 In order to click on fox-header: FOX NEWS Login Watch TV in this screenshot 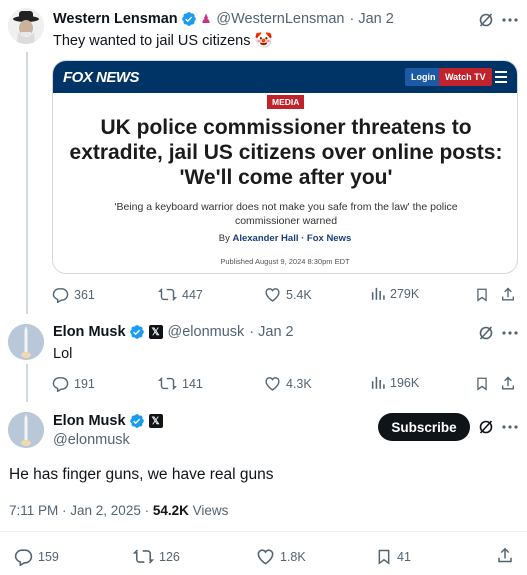, I will do `click(285, 77)`.